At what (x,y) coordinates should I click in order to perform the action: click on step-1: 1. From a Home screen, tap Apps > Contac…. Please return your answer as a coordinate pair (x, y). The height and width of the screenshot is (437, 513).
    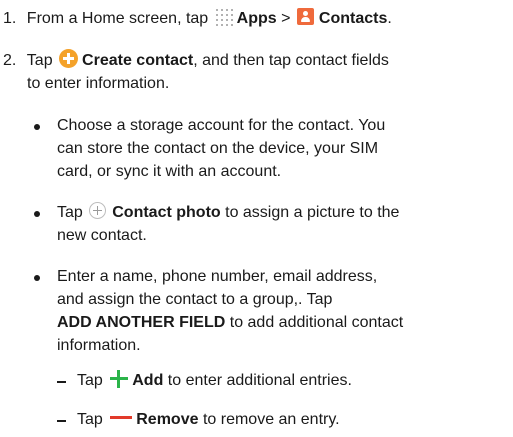
    Looking at the image, I should click on (197, 19).